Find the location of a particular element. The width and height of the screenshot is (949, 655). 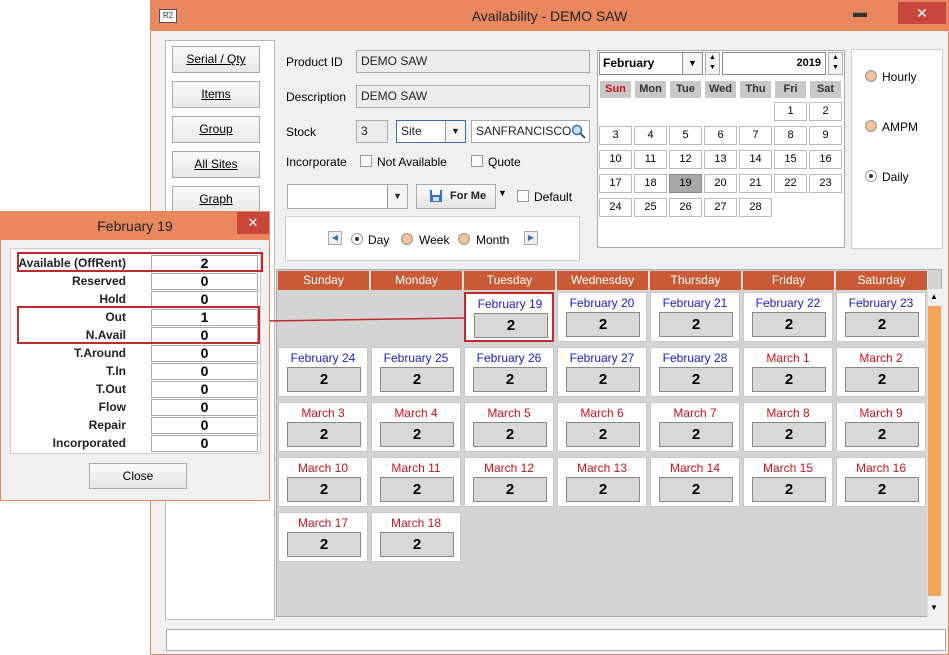

mini-calendar-day: 26 is located at coordinates (685, 207).